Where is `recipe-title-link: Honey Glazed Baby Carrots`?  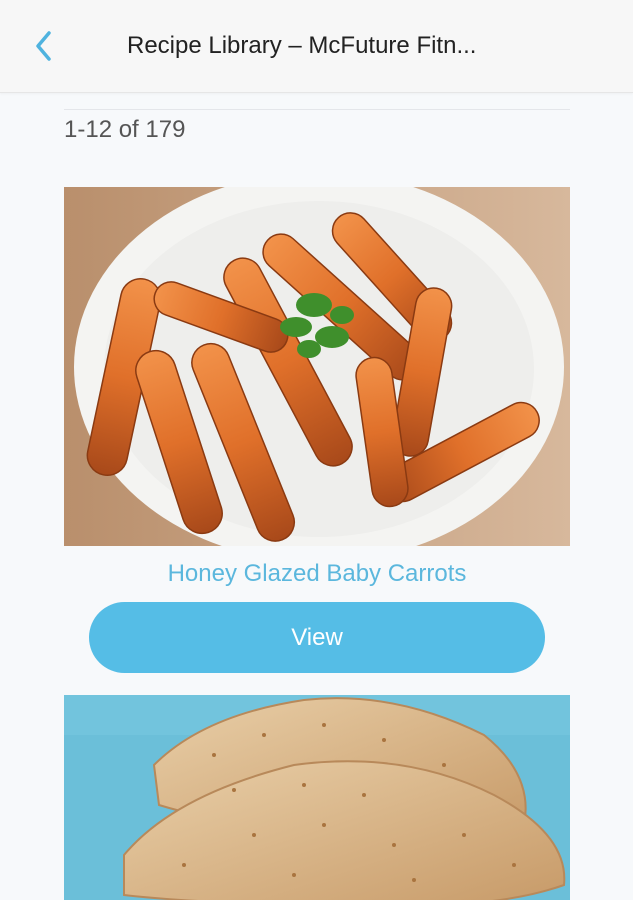
recipe-title-link: Honey Glazed Baby Carrots is located at coordinates (317, 574).